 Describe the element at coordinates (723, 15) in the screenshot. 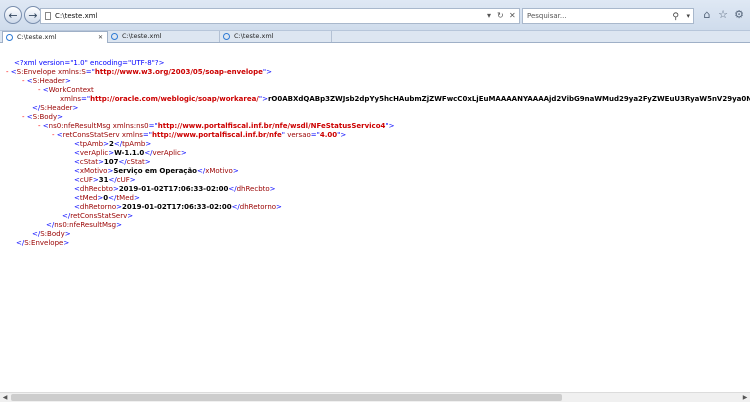

I see `favorites-icon: ☆` at that location.